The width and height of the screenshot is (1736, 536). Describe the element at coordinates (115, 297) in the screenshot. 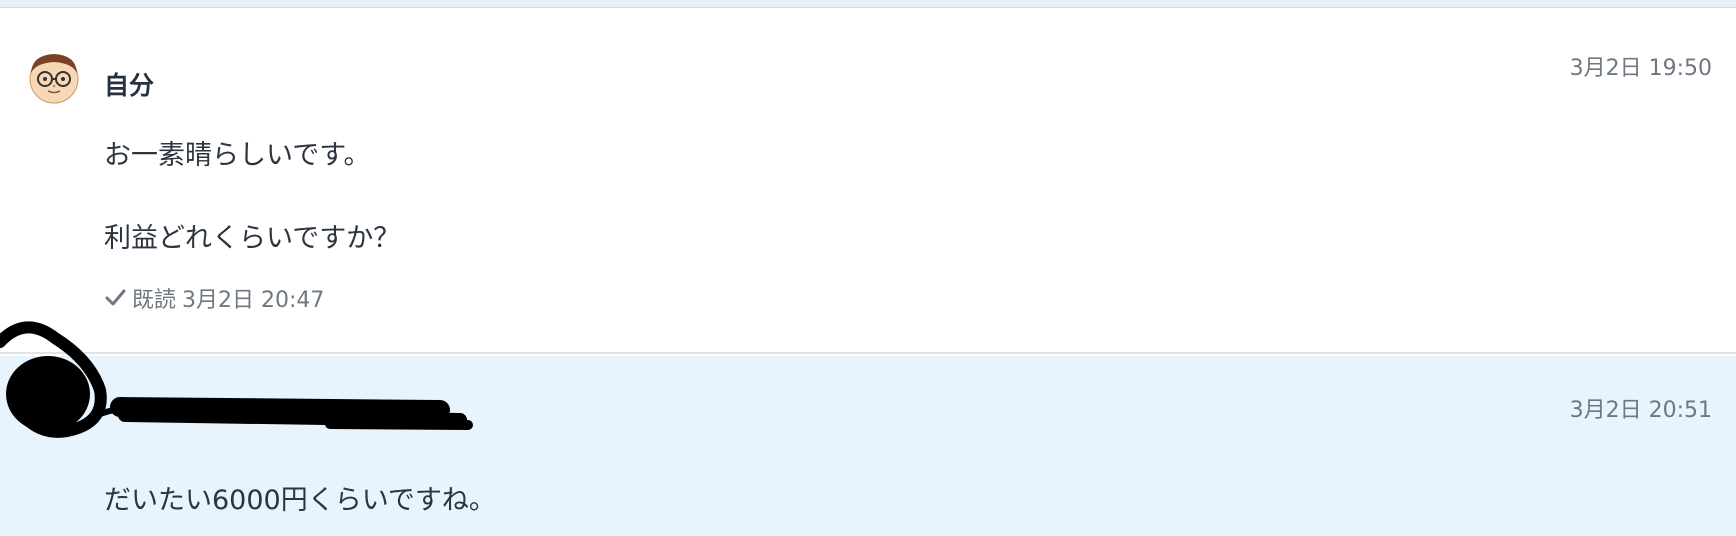

I see `checkmark-icon` at that location.